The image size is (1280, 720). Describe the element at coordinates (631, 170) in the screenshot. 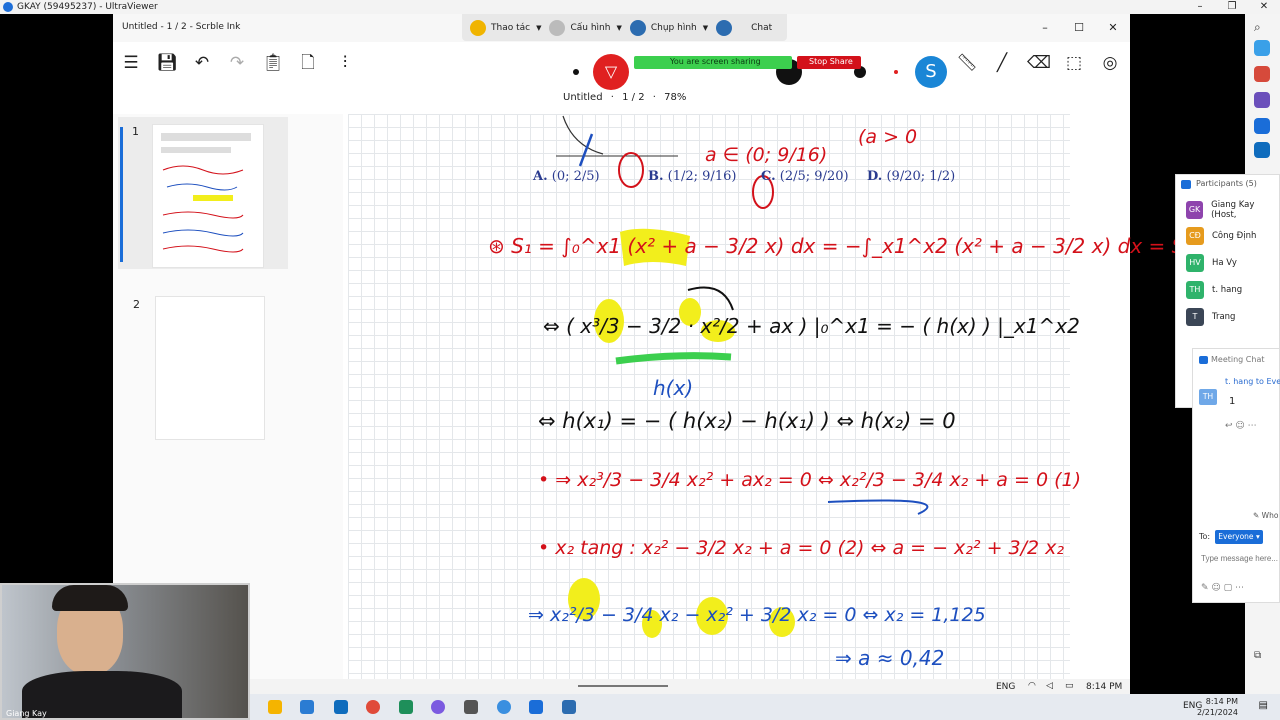

I see `circle-x2` at that location.